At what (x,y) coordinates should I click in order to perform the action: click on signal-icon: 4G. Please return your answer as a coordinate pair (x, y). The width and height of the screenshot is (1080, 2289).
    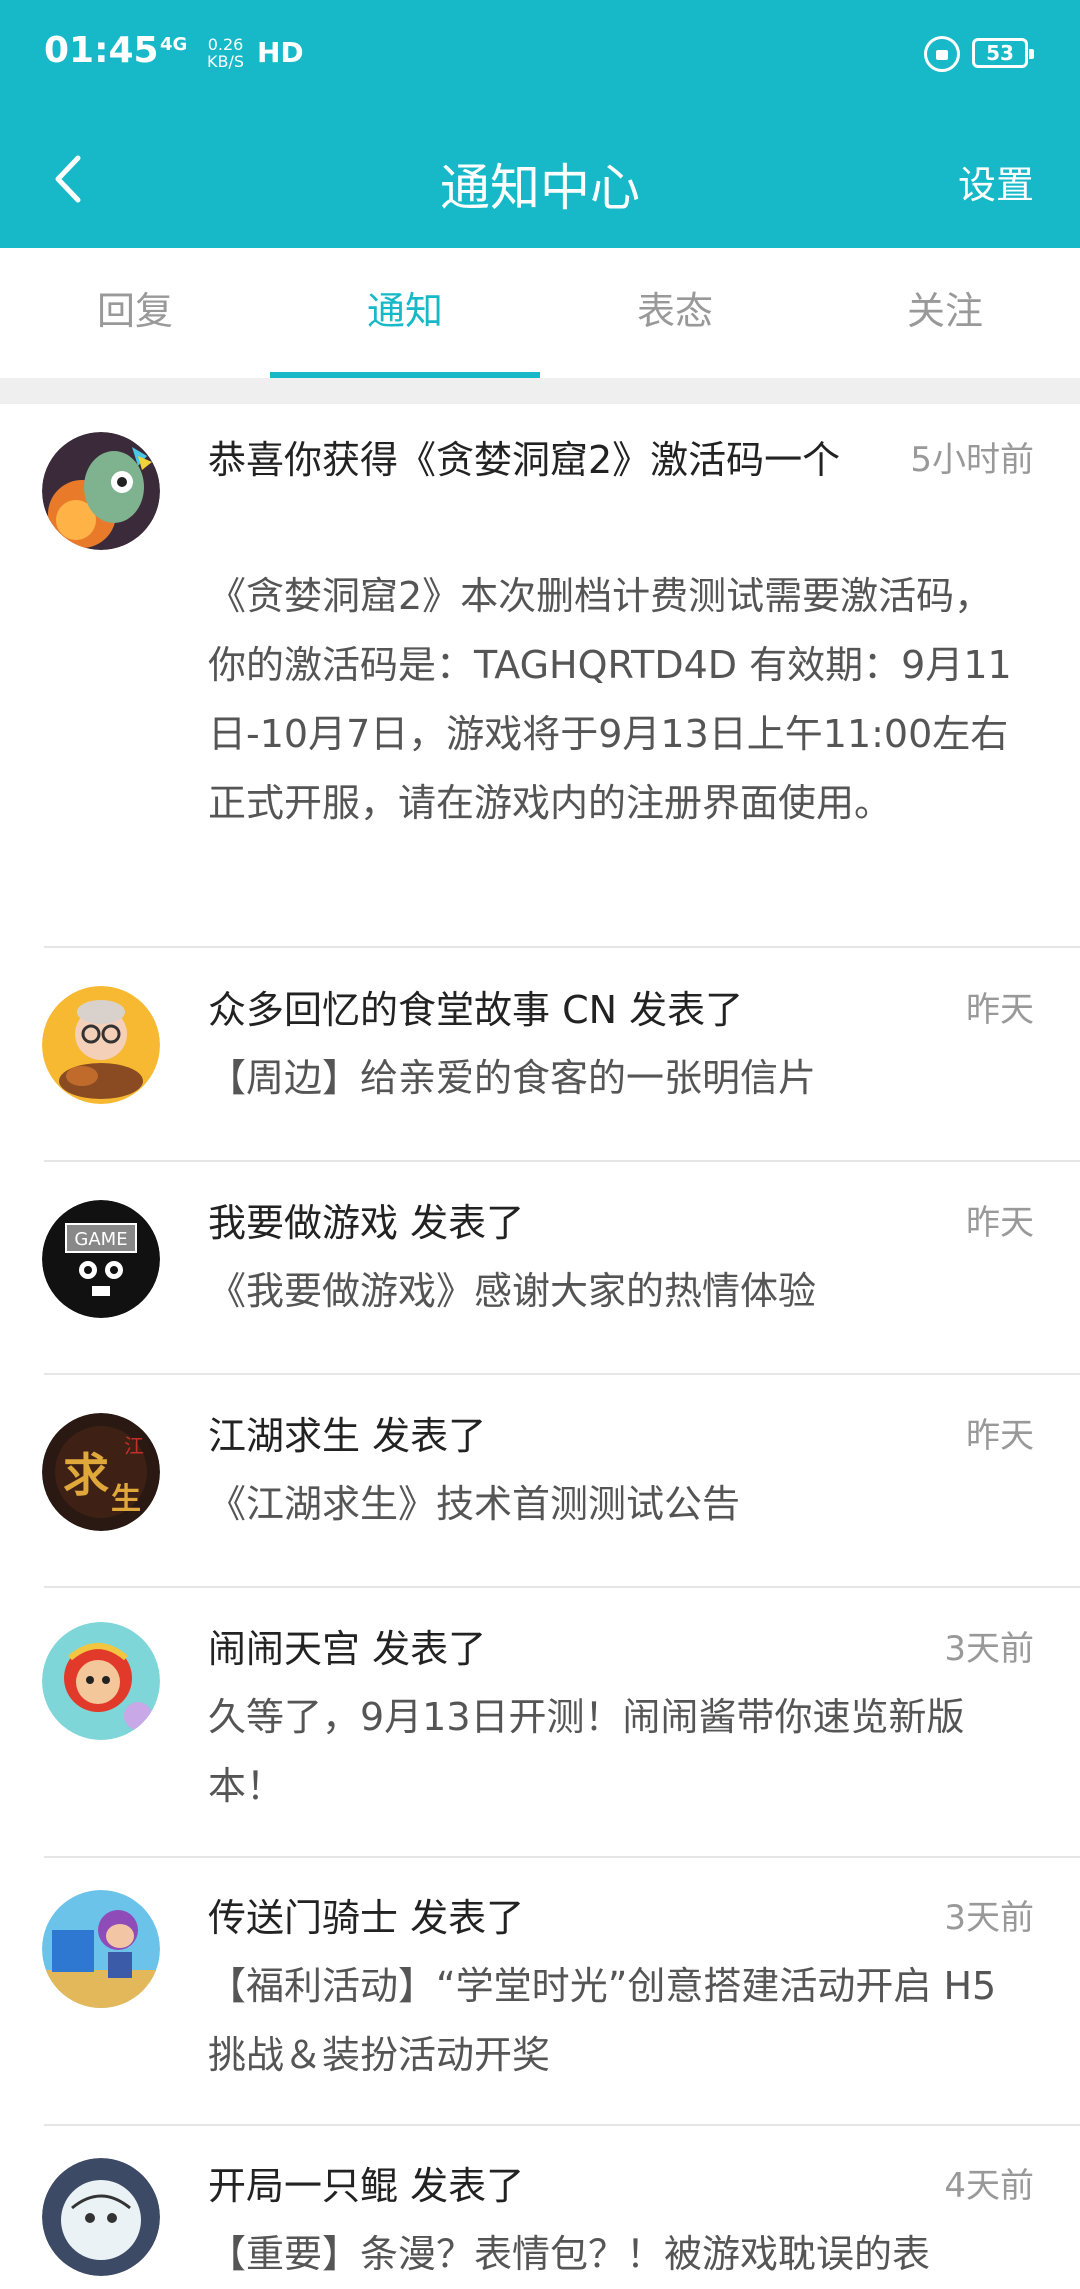
    Looking at the image, I should click on (174, 44).